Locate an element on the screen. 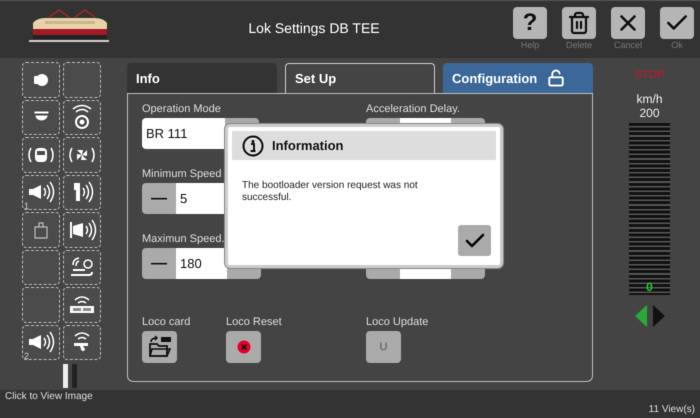 The width and height of the screenshot is (700, 418). max-speed: 200 is located at coordinates (649, 113).